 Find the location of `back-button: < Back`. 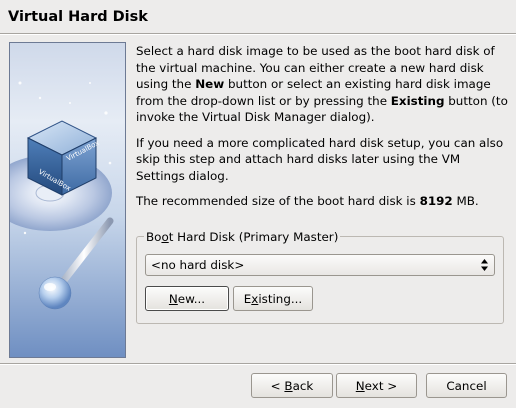

back-button: < Back is located at coordinates (292, 385).